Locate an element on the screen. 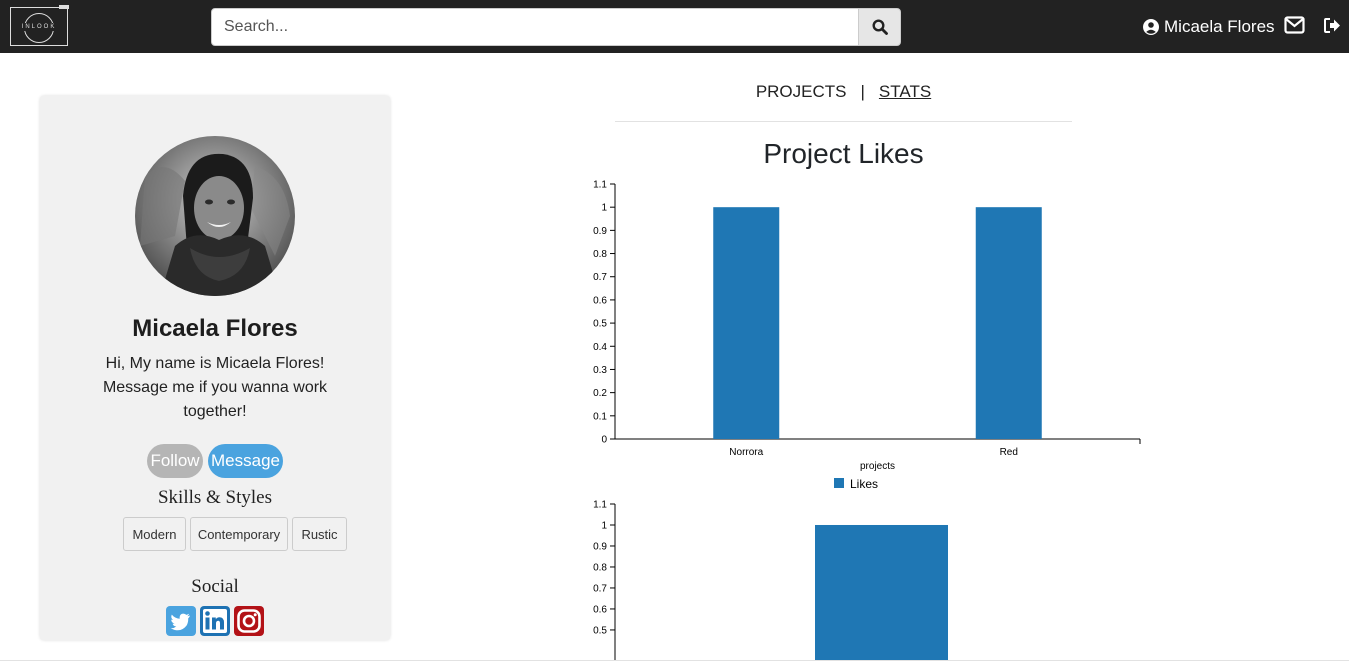 The width and height of the screenshot is (1349, 661). twitter-icon is located at coordinates (181, 621).